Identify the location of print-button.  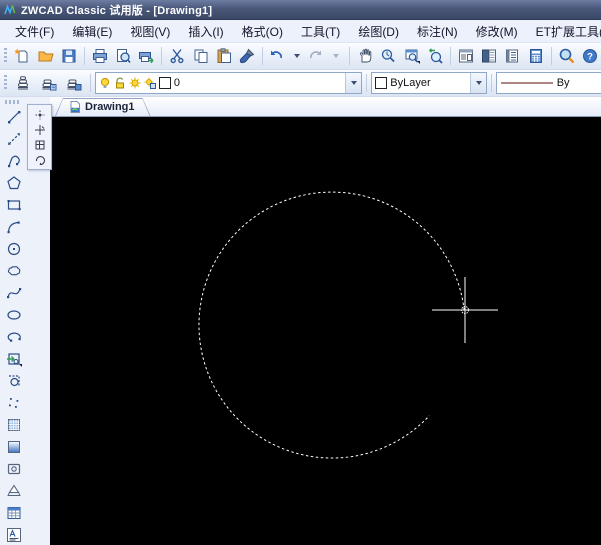
(100, 56).